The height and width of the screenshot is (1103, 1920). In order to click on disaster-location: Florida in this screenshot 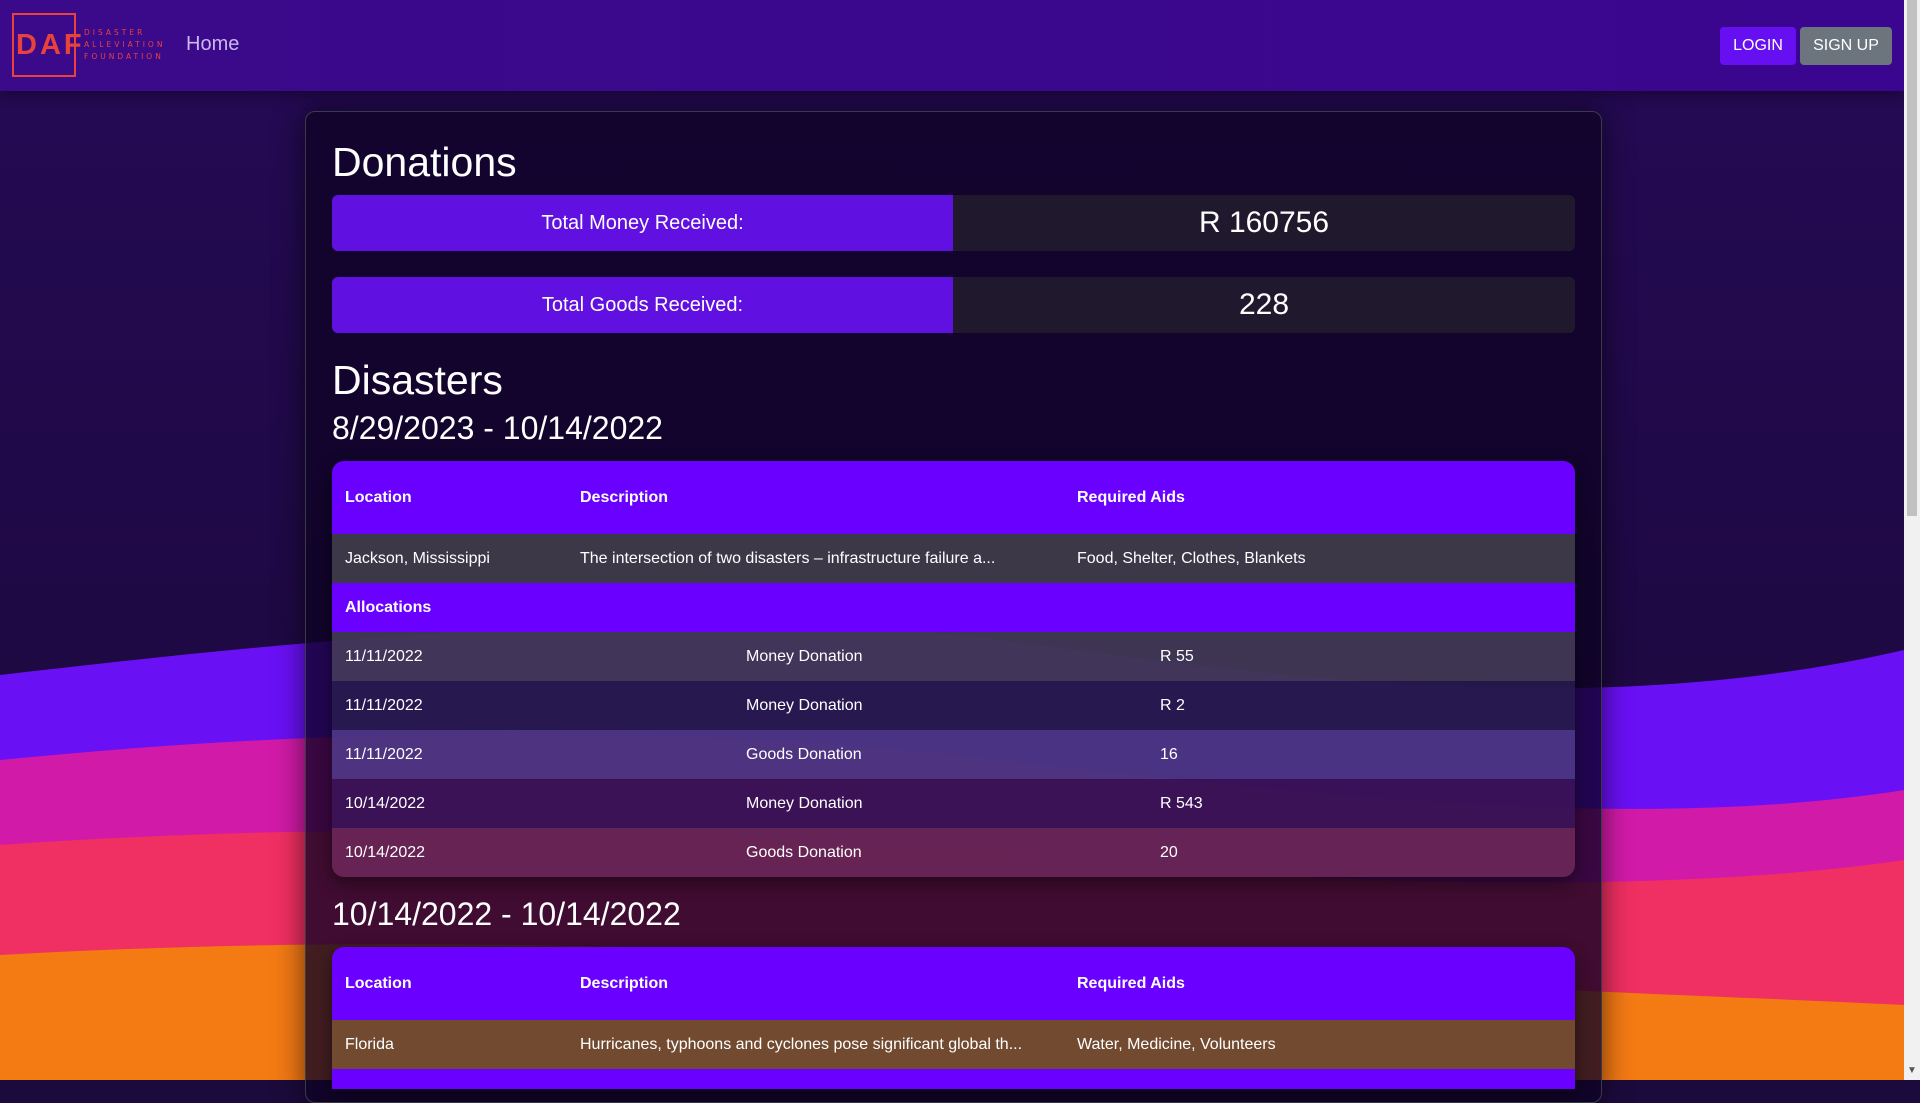, I will do `click(369, 1044)`.